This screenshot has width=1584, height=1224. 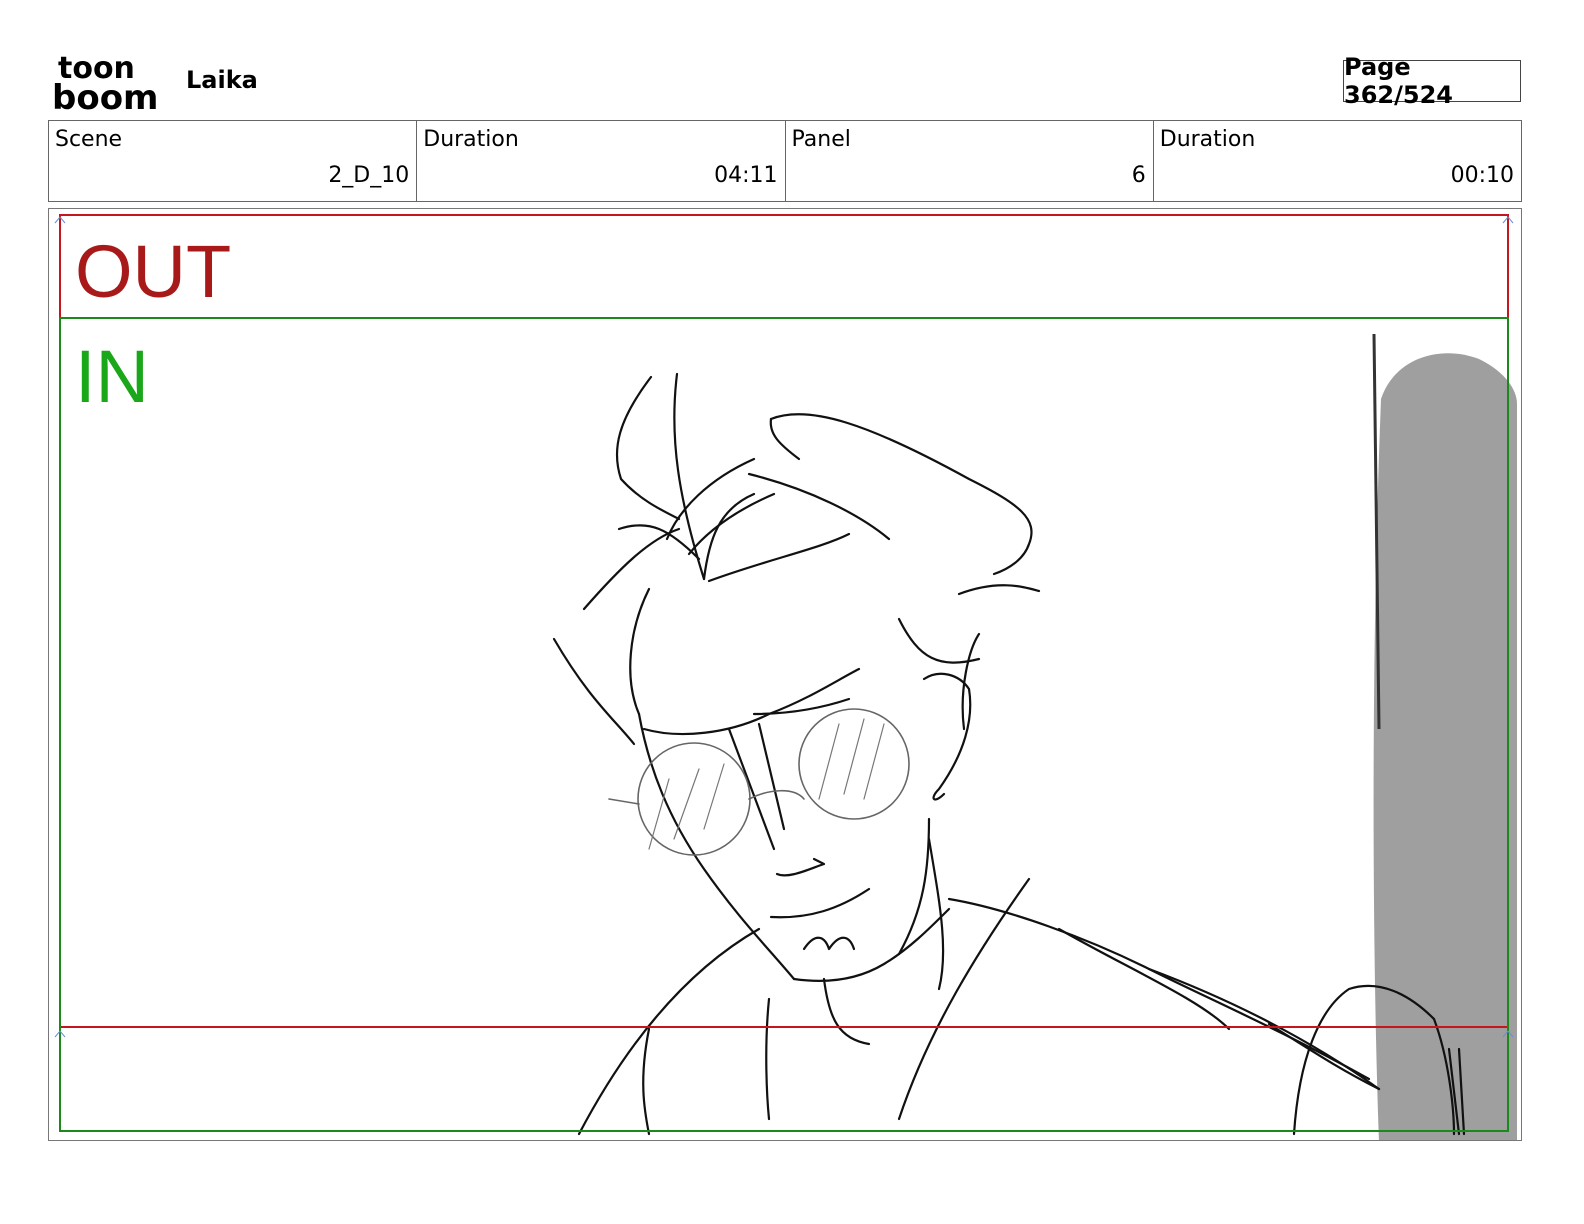 I want to click on panel-cell: Panel 6, so click(x=970, y=161).